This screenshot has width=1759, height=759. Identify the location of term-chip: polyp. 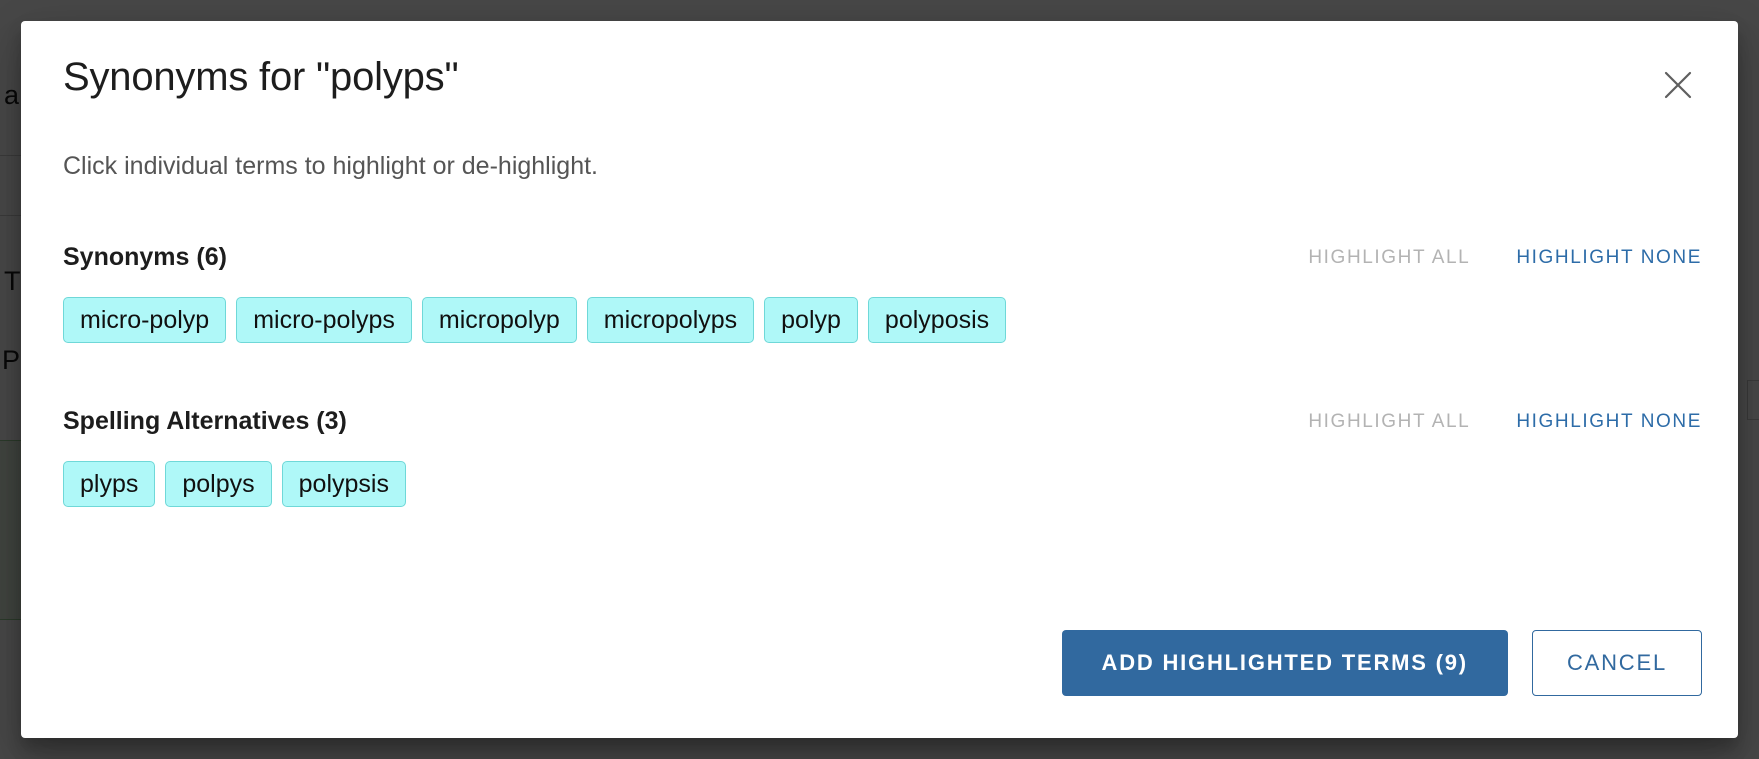
(811, 320).